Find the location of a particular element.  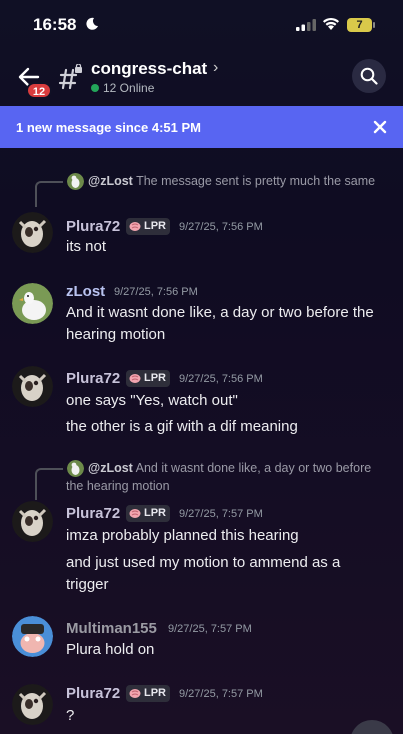

search-icon is located at coordinates (369, 76).